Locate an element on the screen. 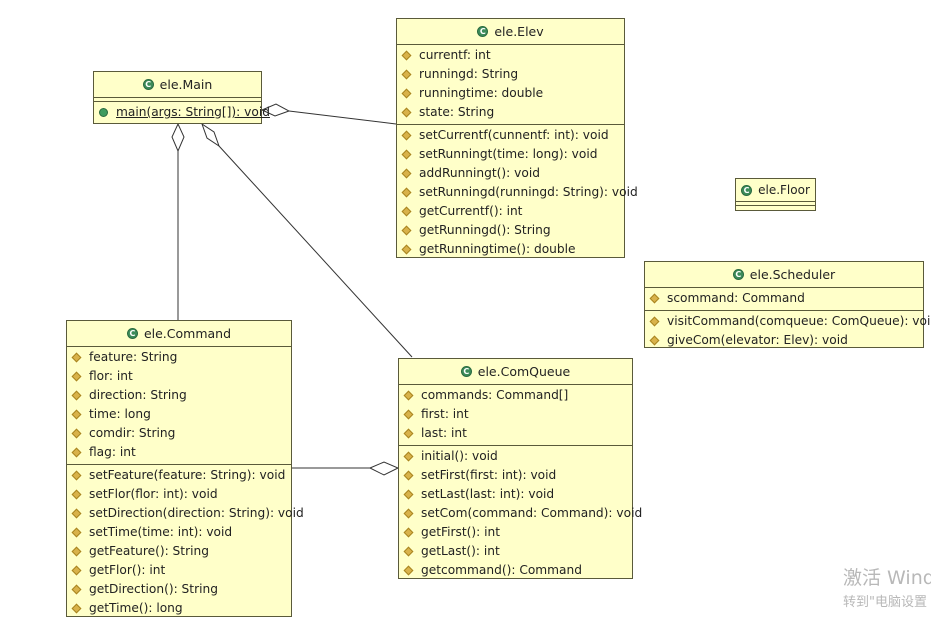 The height and width of the screenshot is (620, 931). attribute-row: currentf: int is located at coordinates (510, 55).